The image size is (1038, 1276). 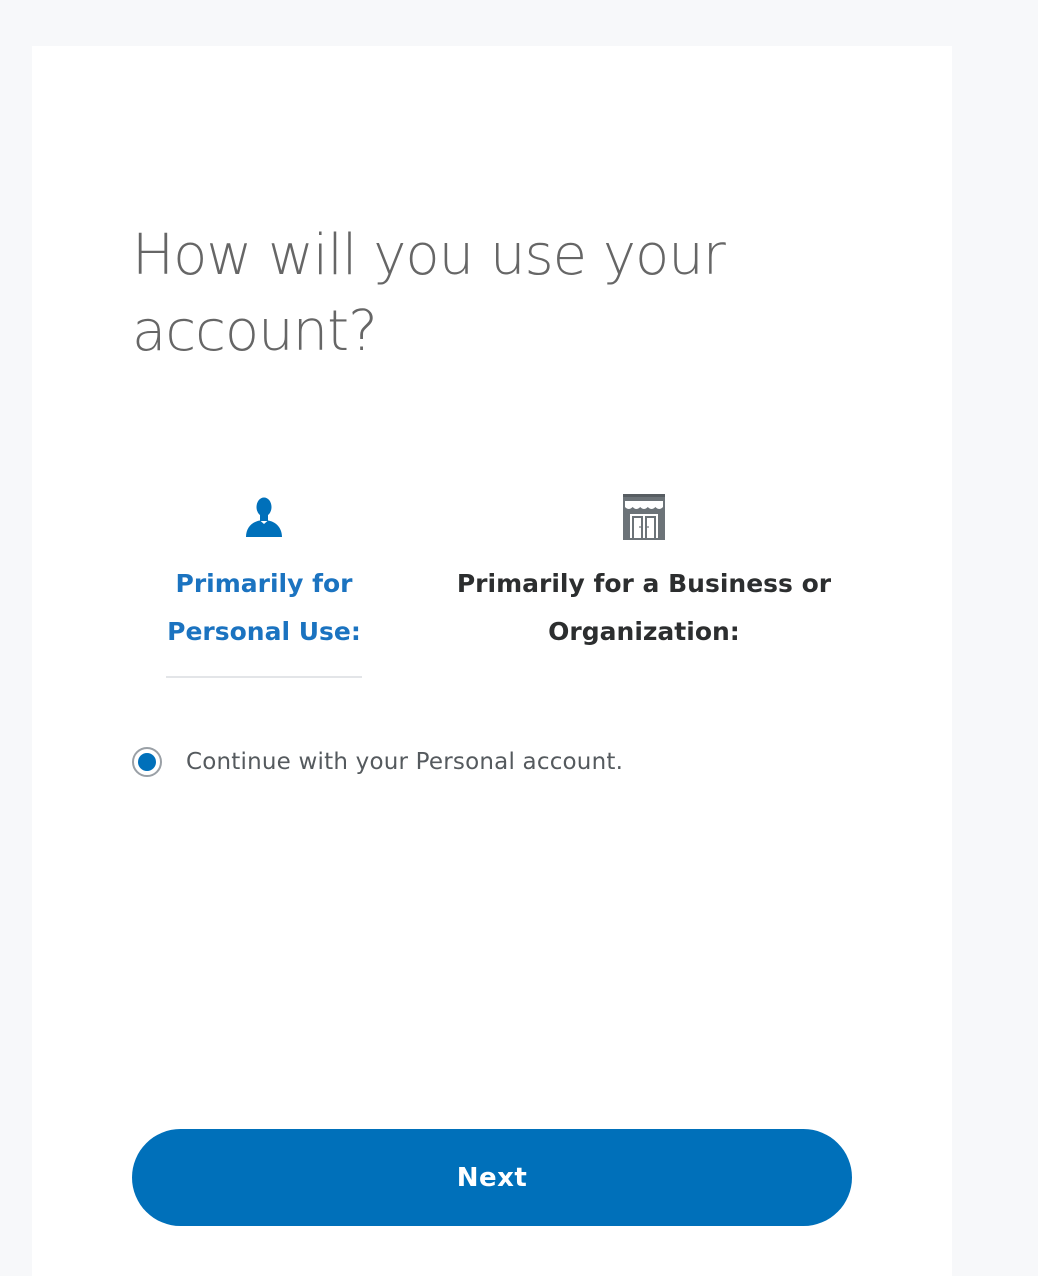 I want to click on personal-account-option: Continue with your Personal account., so click(x=377, y=762).